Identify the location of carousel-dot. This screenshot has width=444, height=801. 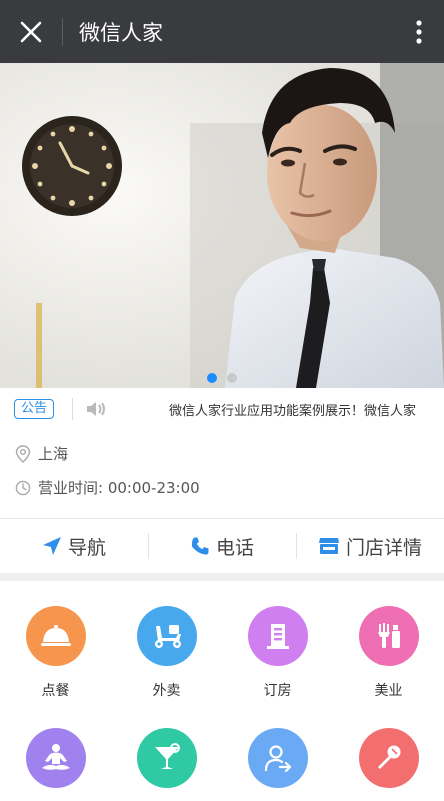
(232, 378).